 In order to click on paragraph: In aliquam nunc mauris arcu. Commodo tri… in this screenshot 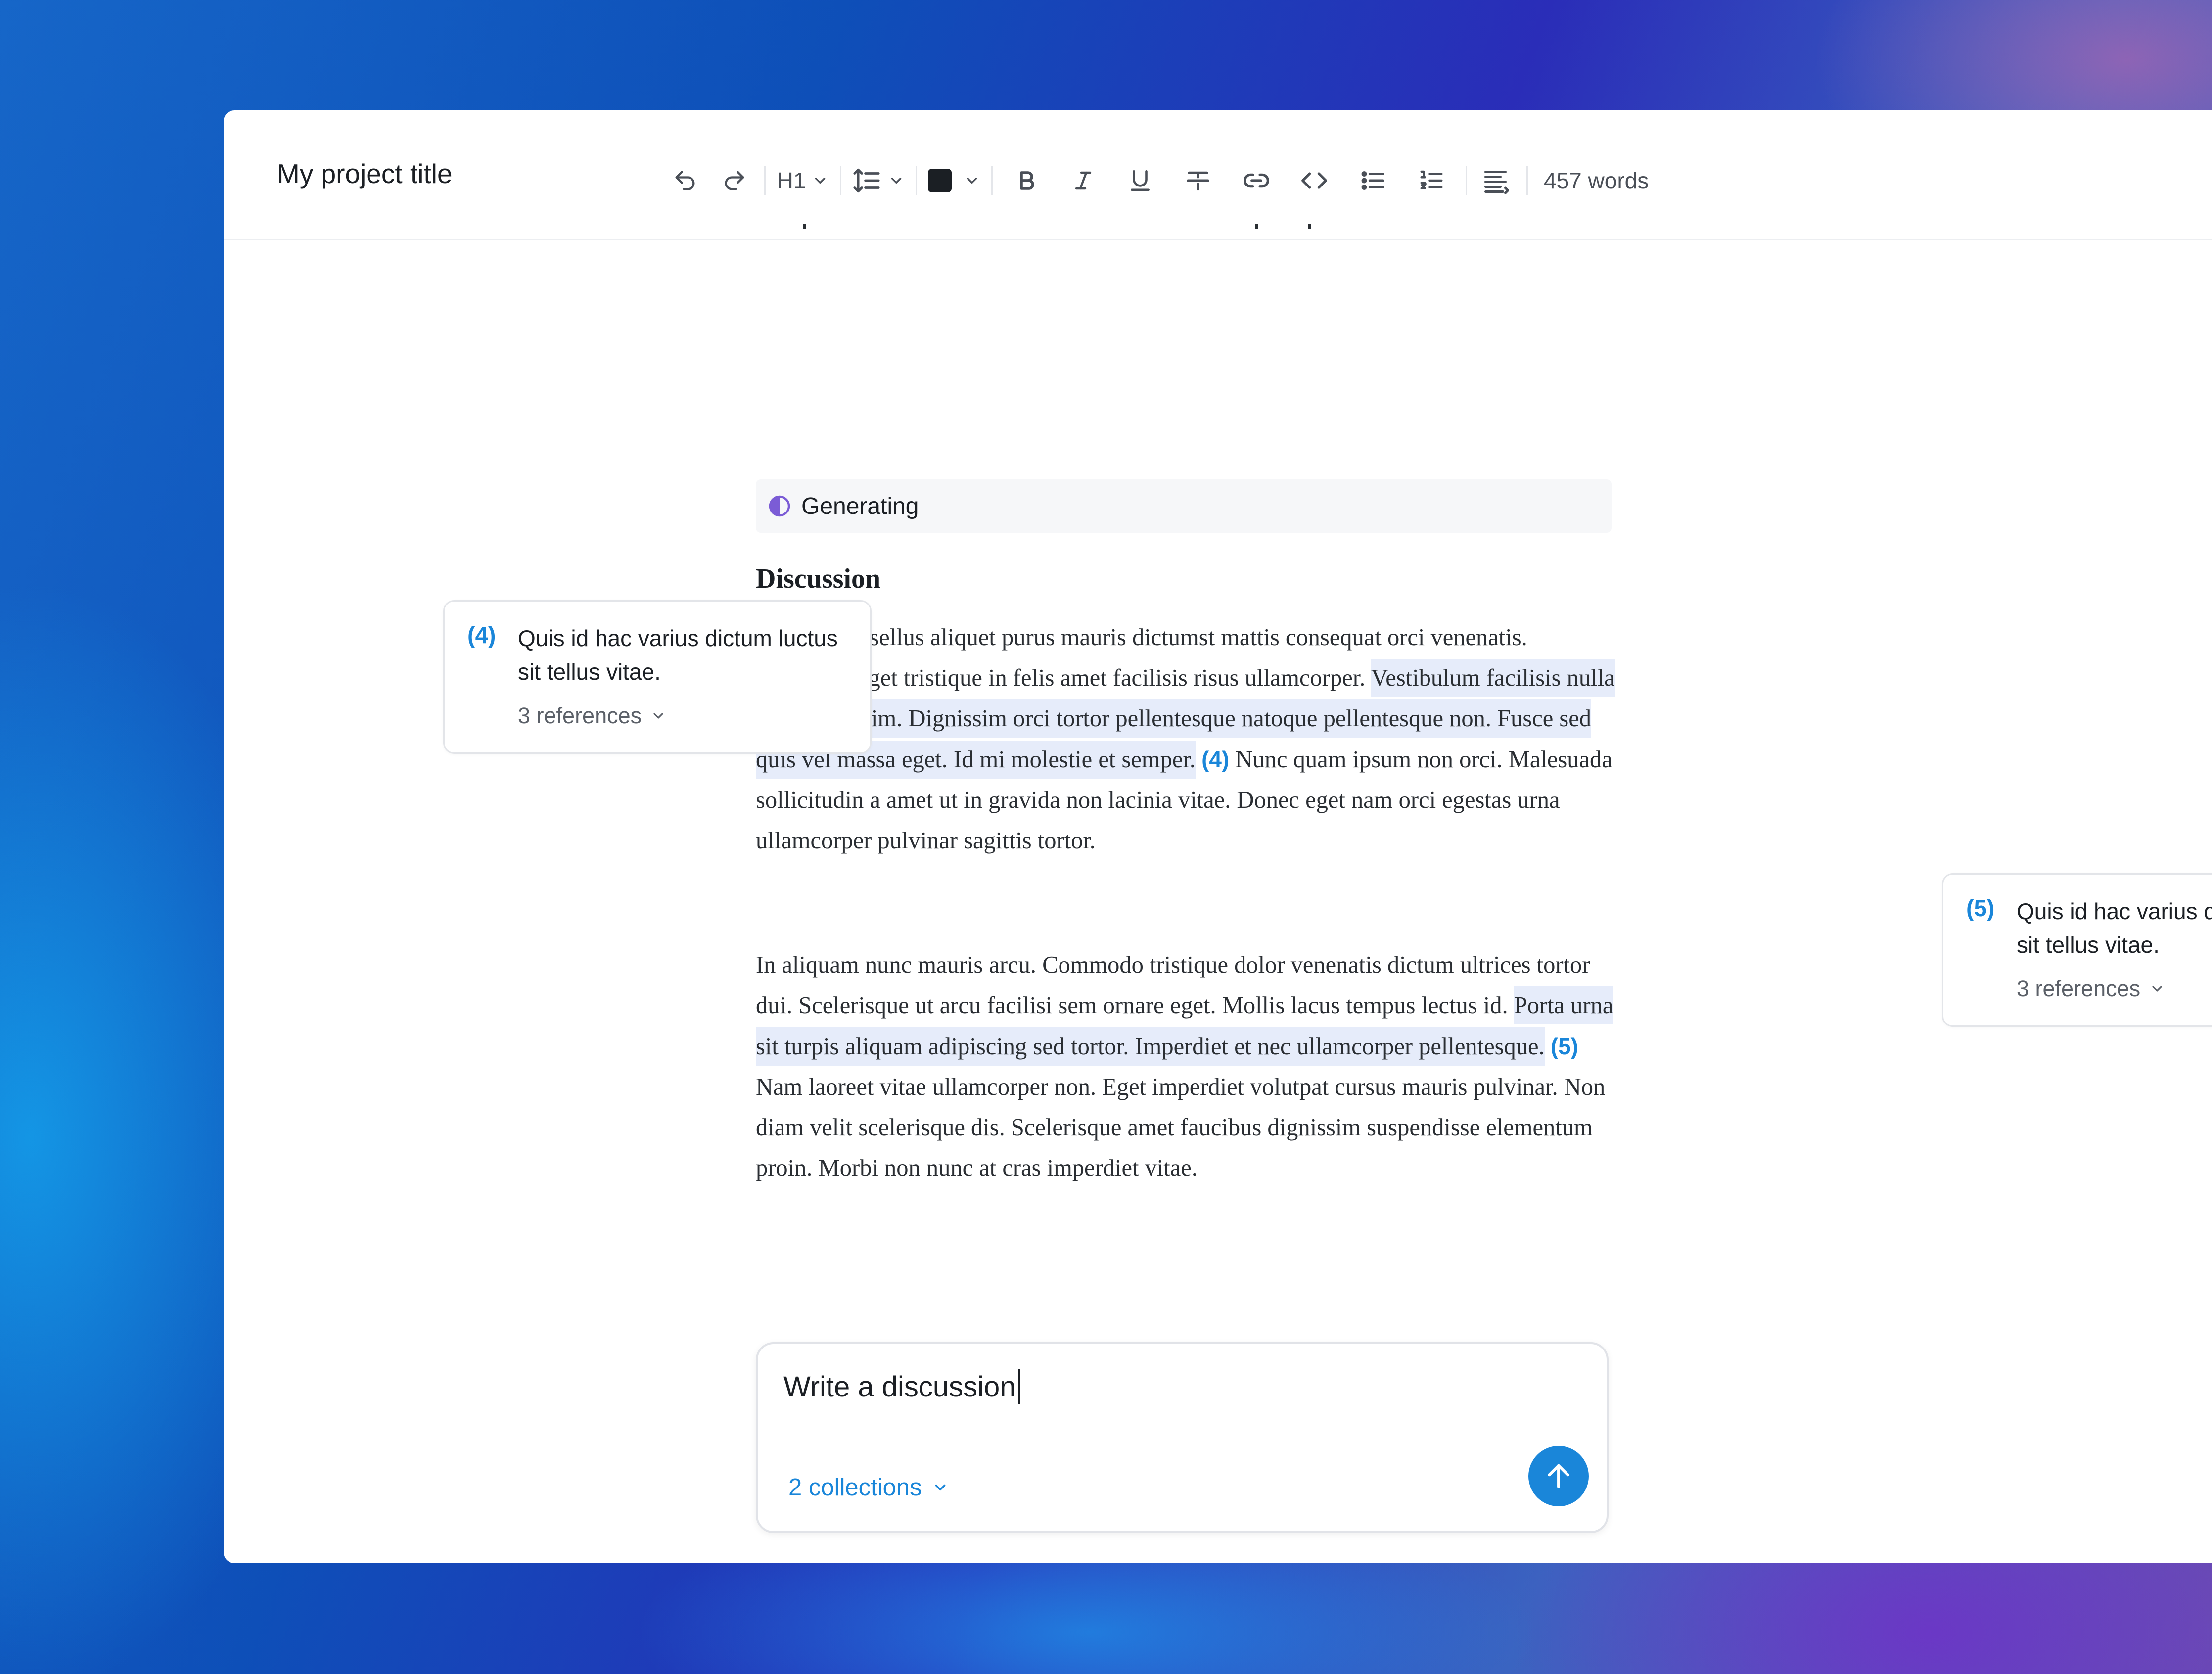, I will do `click(1186, 1067)`.